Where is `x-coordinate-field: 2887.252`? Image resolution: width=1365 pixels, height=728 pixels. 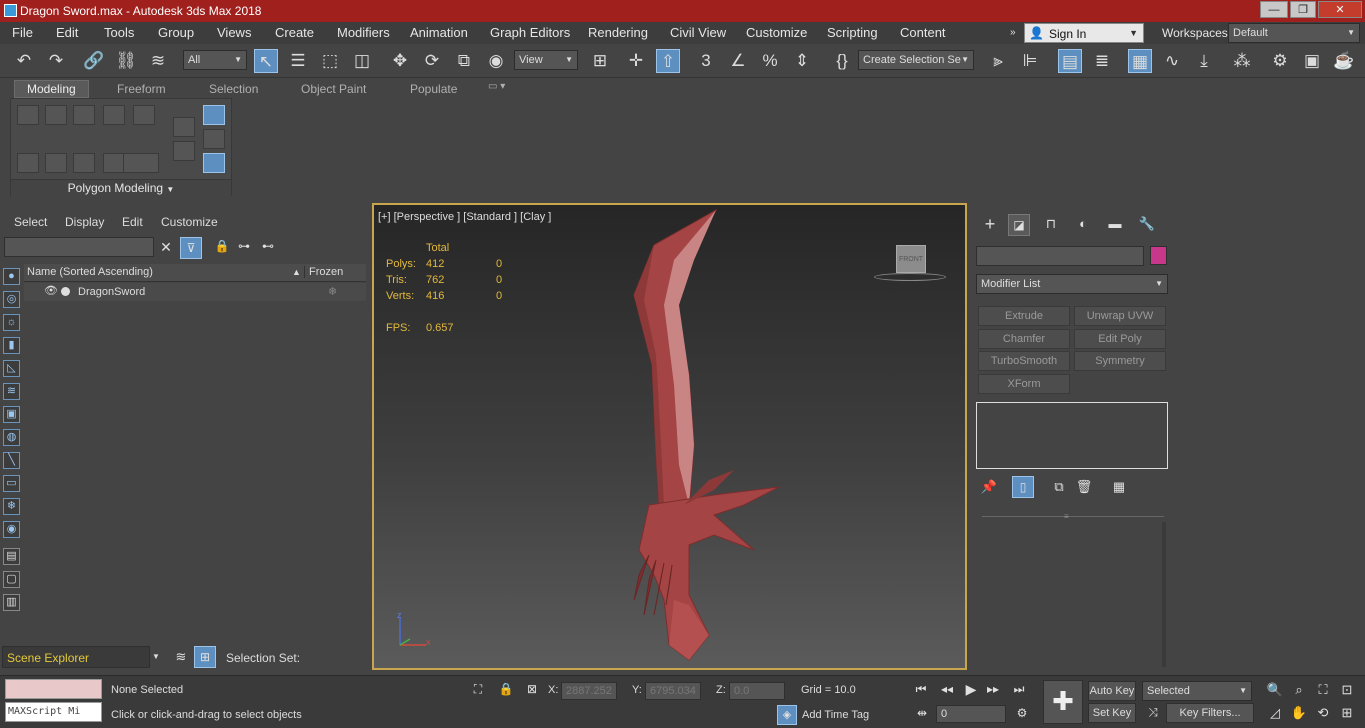 x-coordinate-field: 2887.252 is located at coordinates (589, 691).